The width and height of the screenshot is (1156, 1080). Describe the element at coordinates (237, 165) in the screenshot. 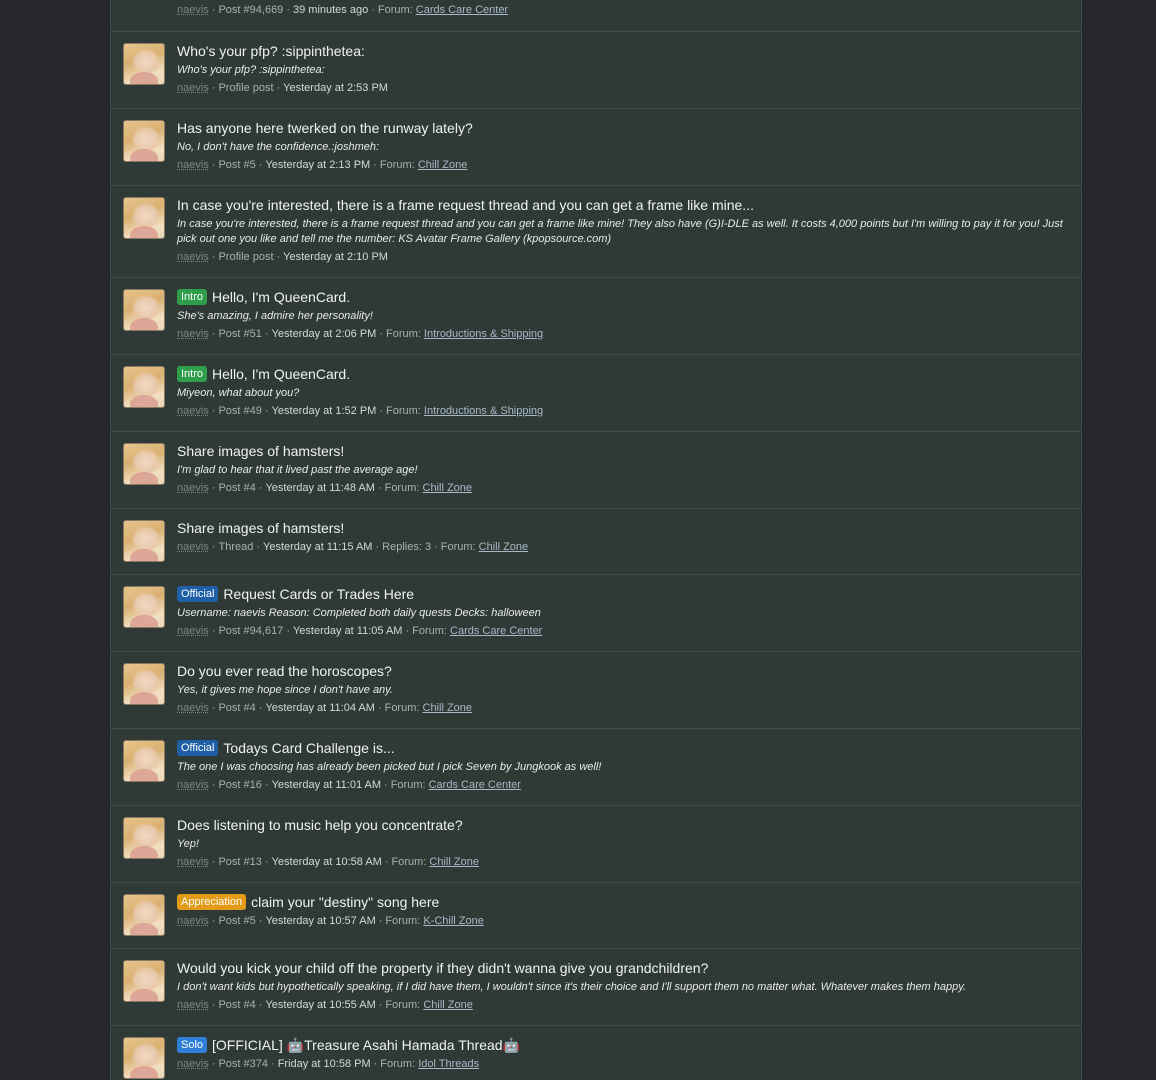

I see `content-type: Post #5` at that location.